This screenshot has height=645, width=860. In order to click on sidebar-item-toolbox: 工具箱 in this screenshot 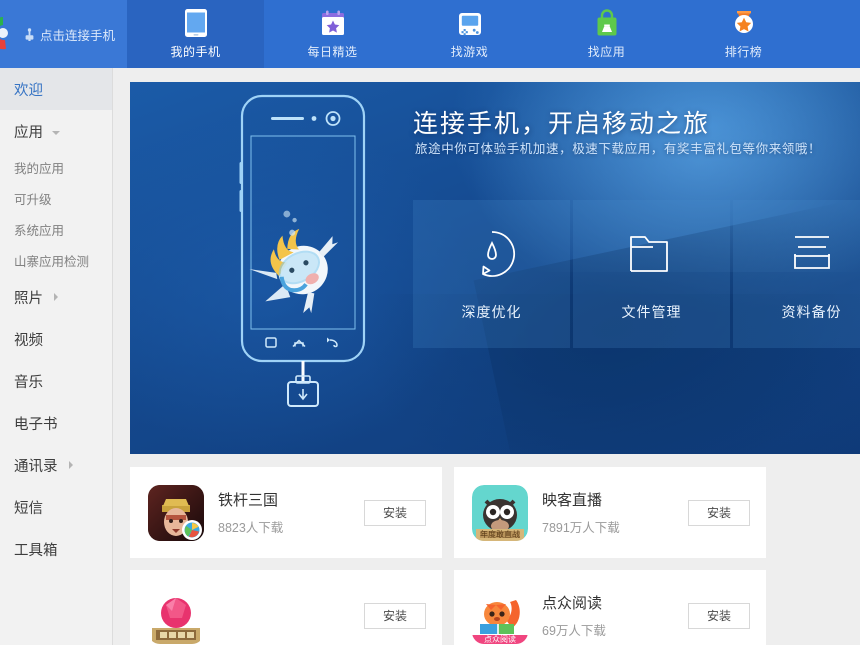, I will do `click(56, 549)`.